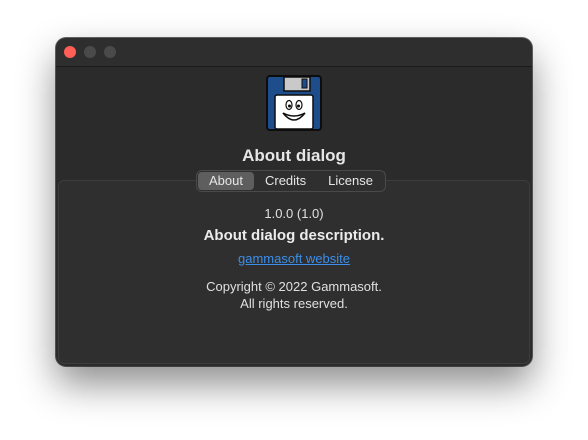 The width and height of the screenshot is (588, 440). Describe the element at coordinates (294, 213) in the screenshot. I see `version-label: 1.0.0 (1.0)` at that location.